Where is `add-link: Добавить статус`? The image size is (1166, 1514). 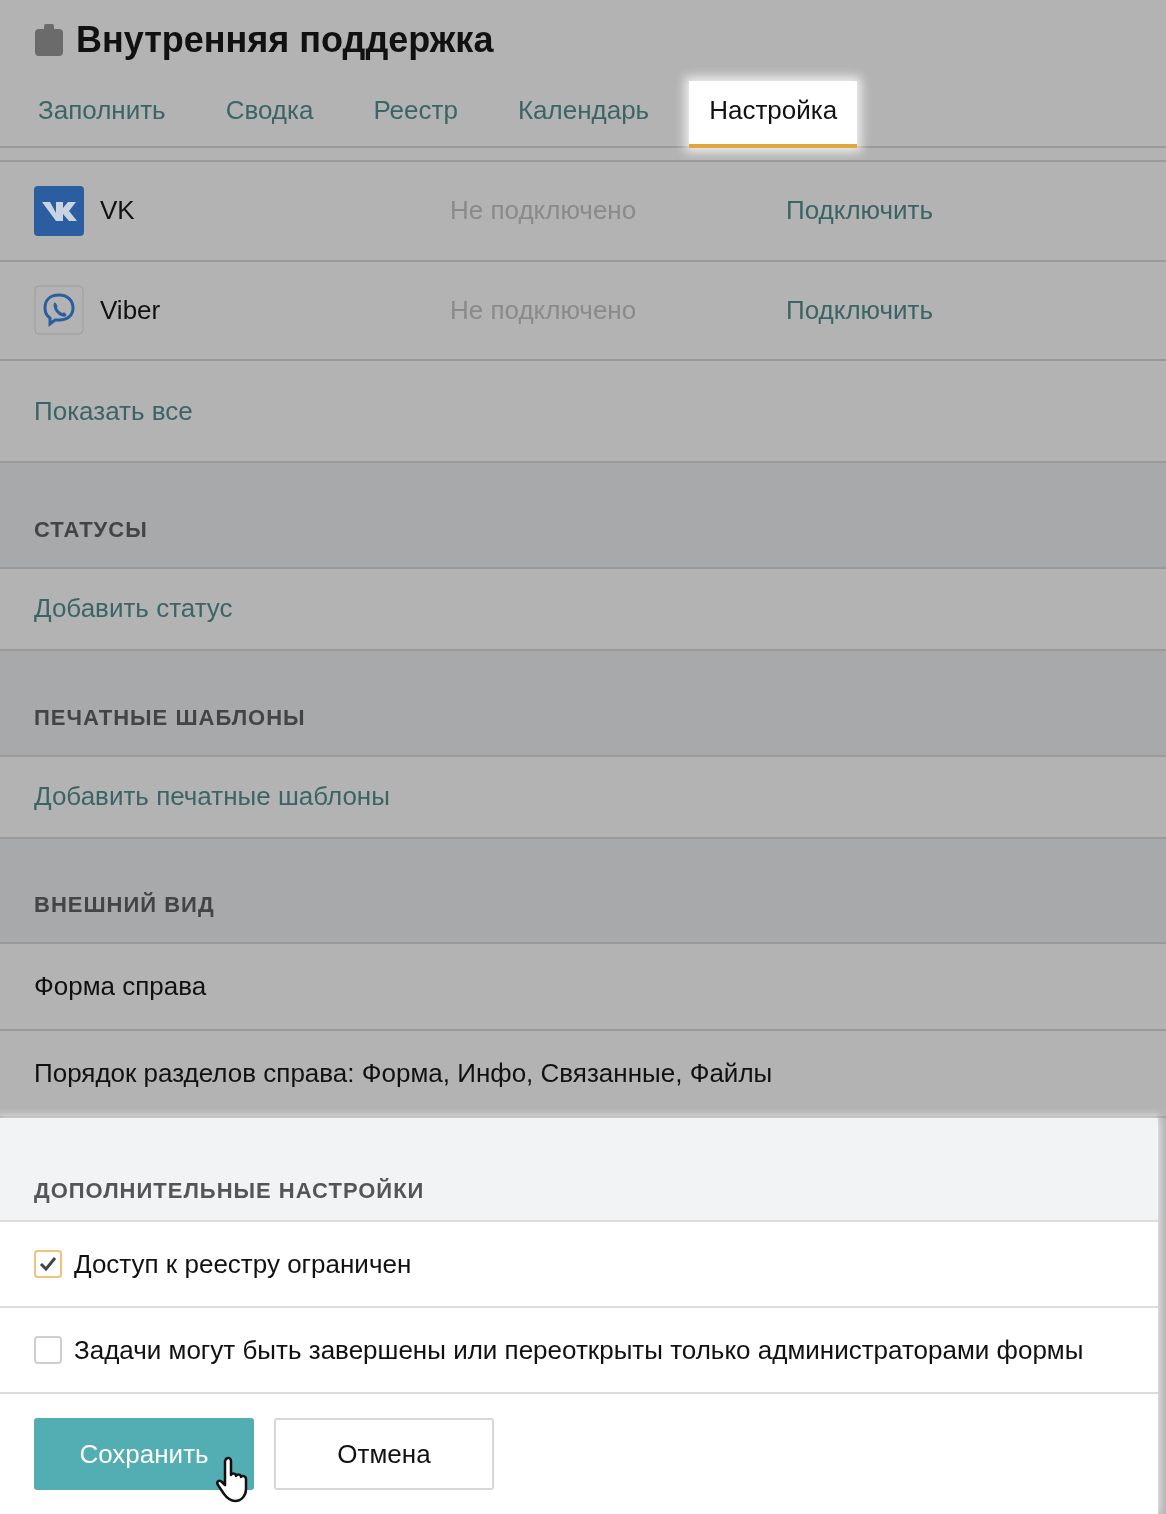
add-link: Добавить статус is located at coordinates (133, 609).